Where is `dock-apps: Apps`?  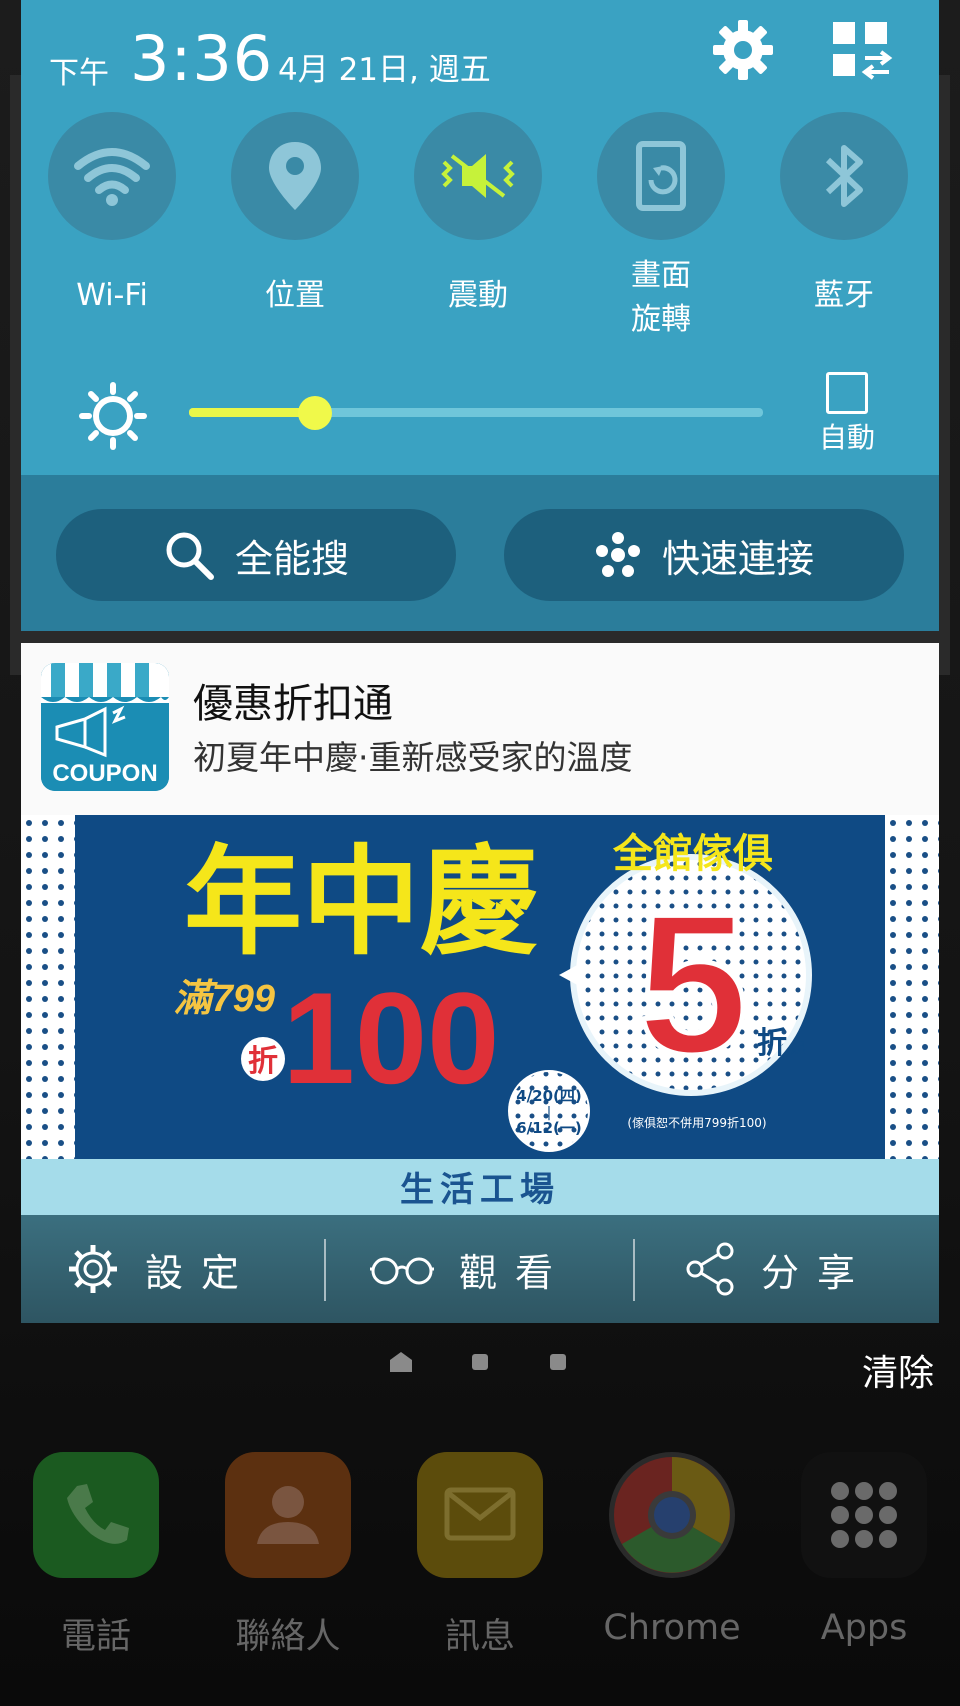
dock-apps: Apps is located at coordinates (864, 1550).